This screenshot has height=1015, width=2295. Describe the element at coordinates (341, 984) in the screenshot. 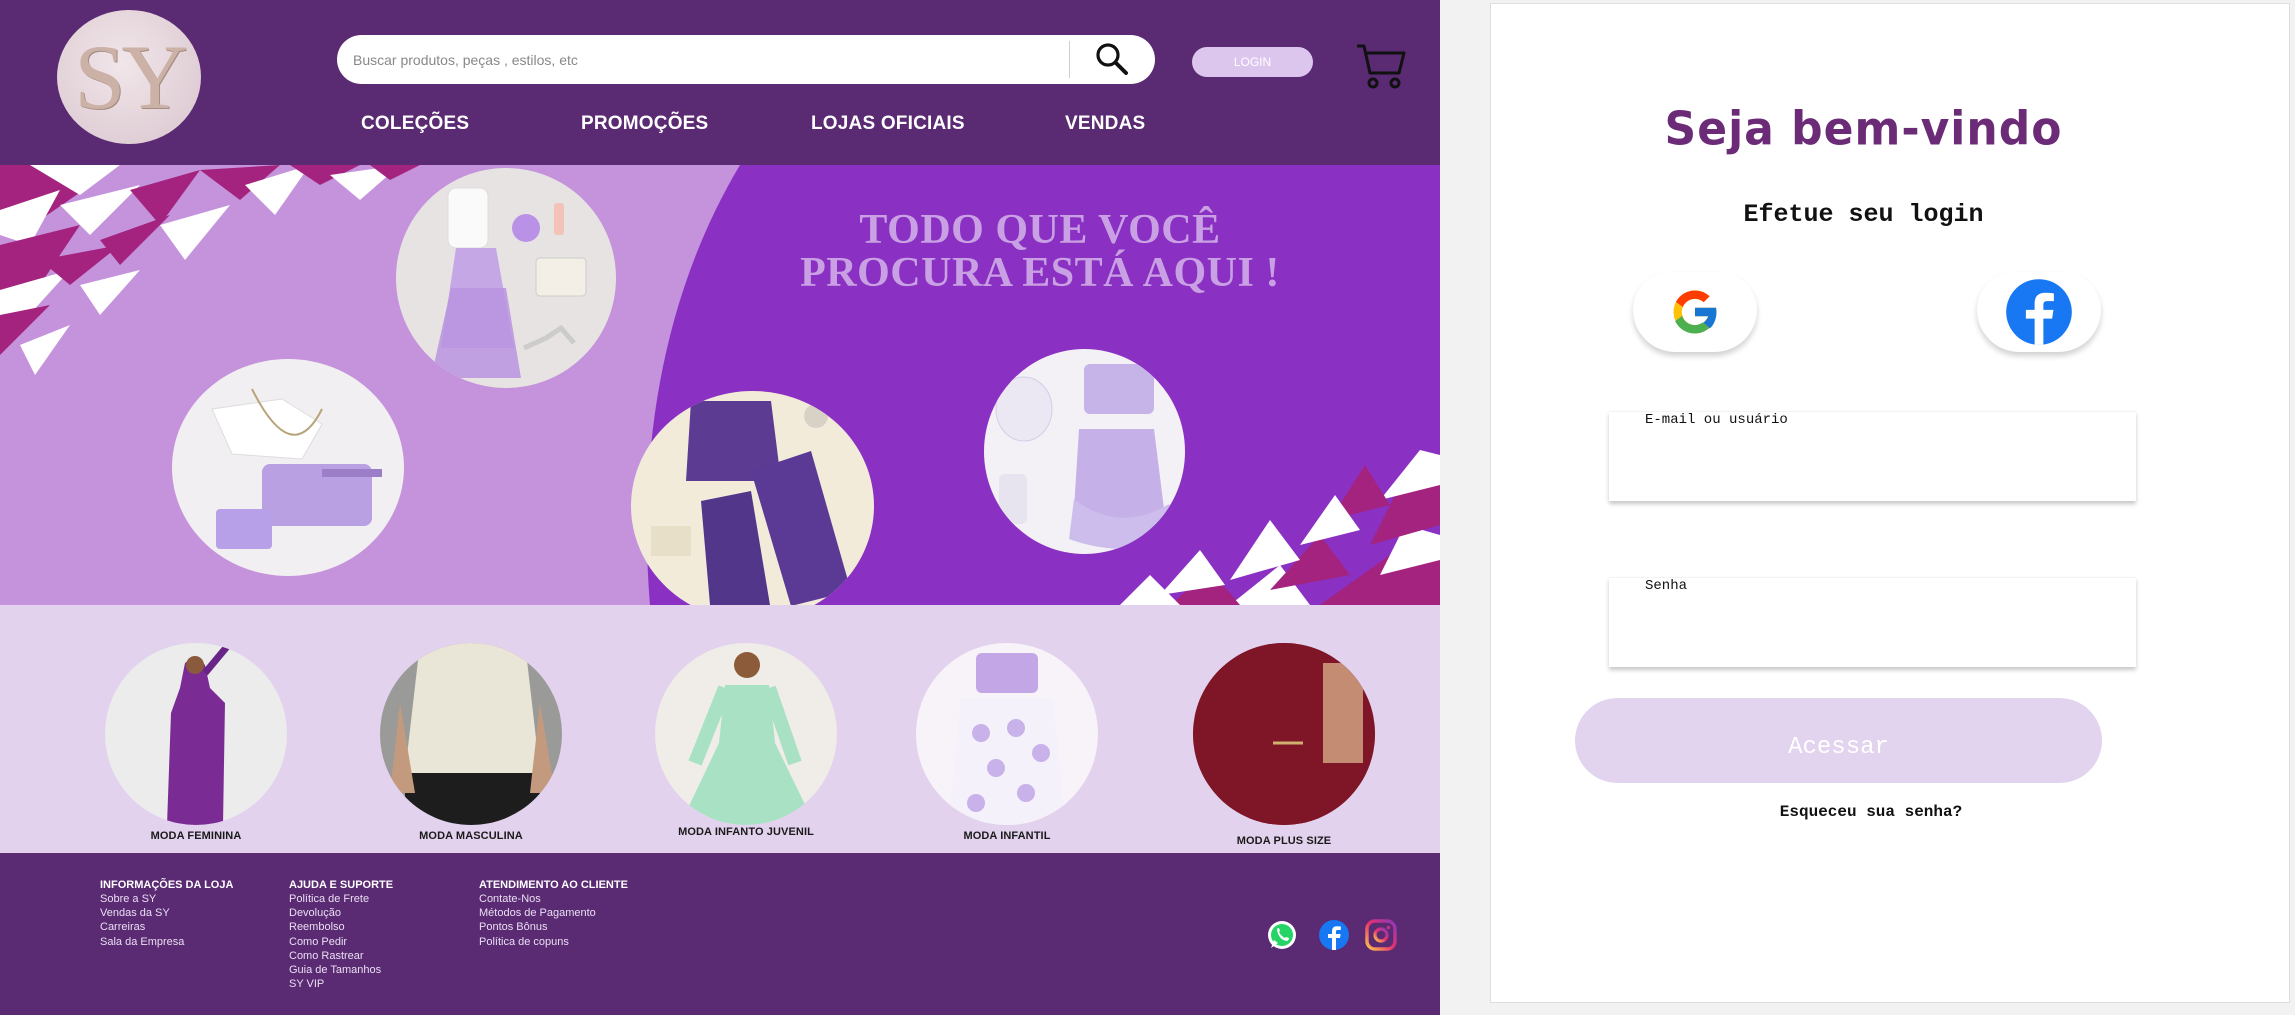

I see `footer-link: SY VIP` at that location.